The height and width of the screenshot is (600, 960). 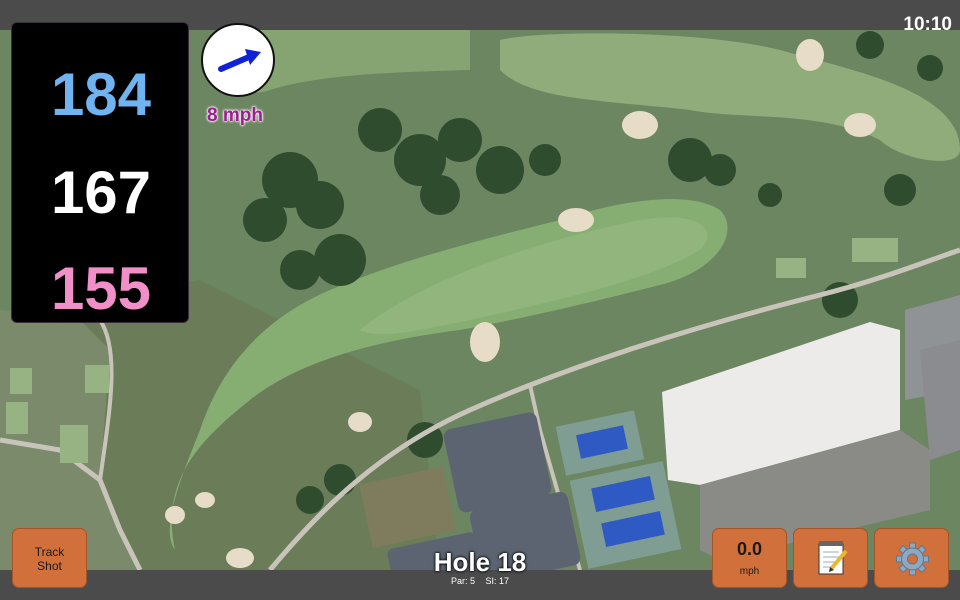 I want to click on back-distance: 184, so click(x=101, y=94).